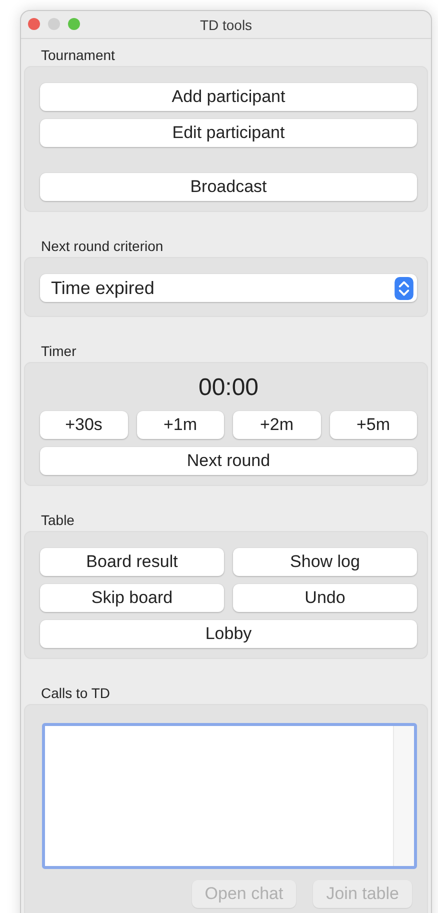 The height and width of the screenshot is (913, 438). Describe the element at coordinates (228, 288) in the screenshot. I see `criterion-dropdown: Time expired` at that location.